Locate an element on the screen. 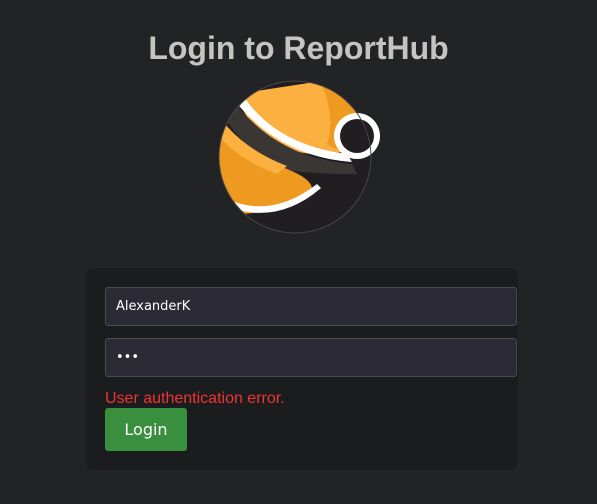 This screenshot has height=504, width=597. page-title: Login to ReportHub is located at coordinates (298, 48).